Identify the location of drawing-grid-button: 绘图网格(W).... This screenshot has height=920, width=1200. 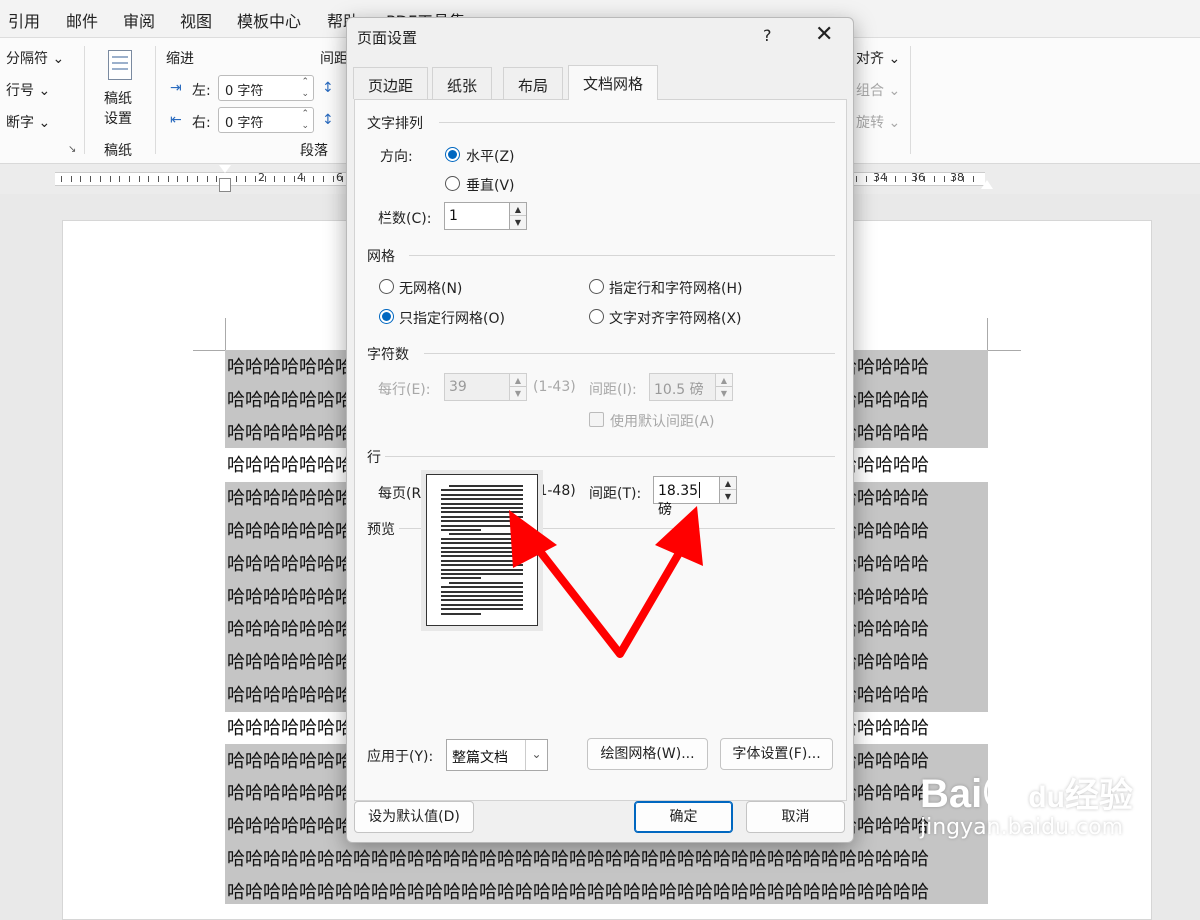
(647, 754).